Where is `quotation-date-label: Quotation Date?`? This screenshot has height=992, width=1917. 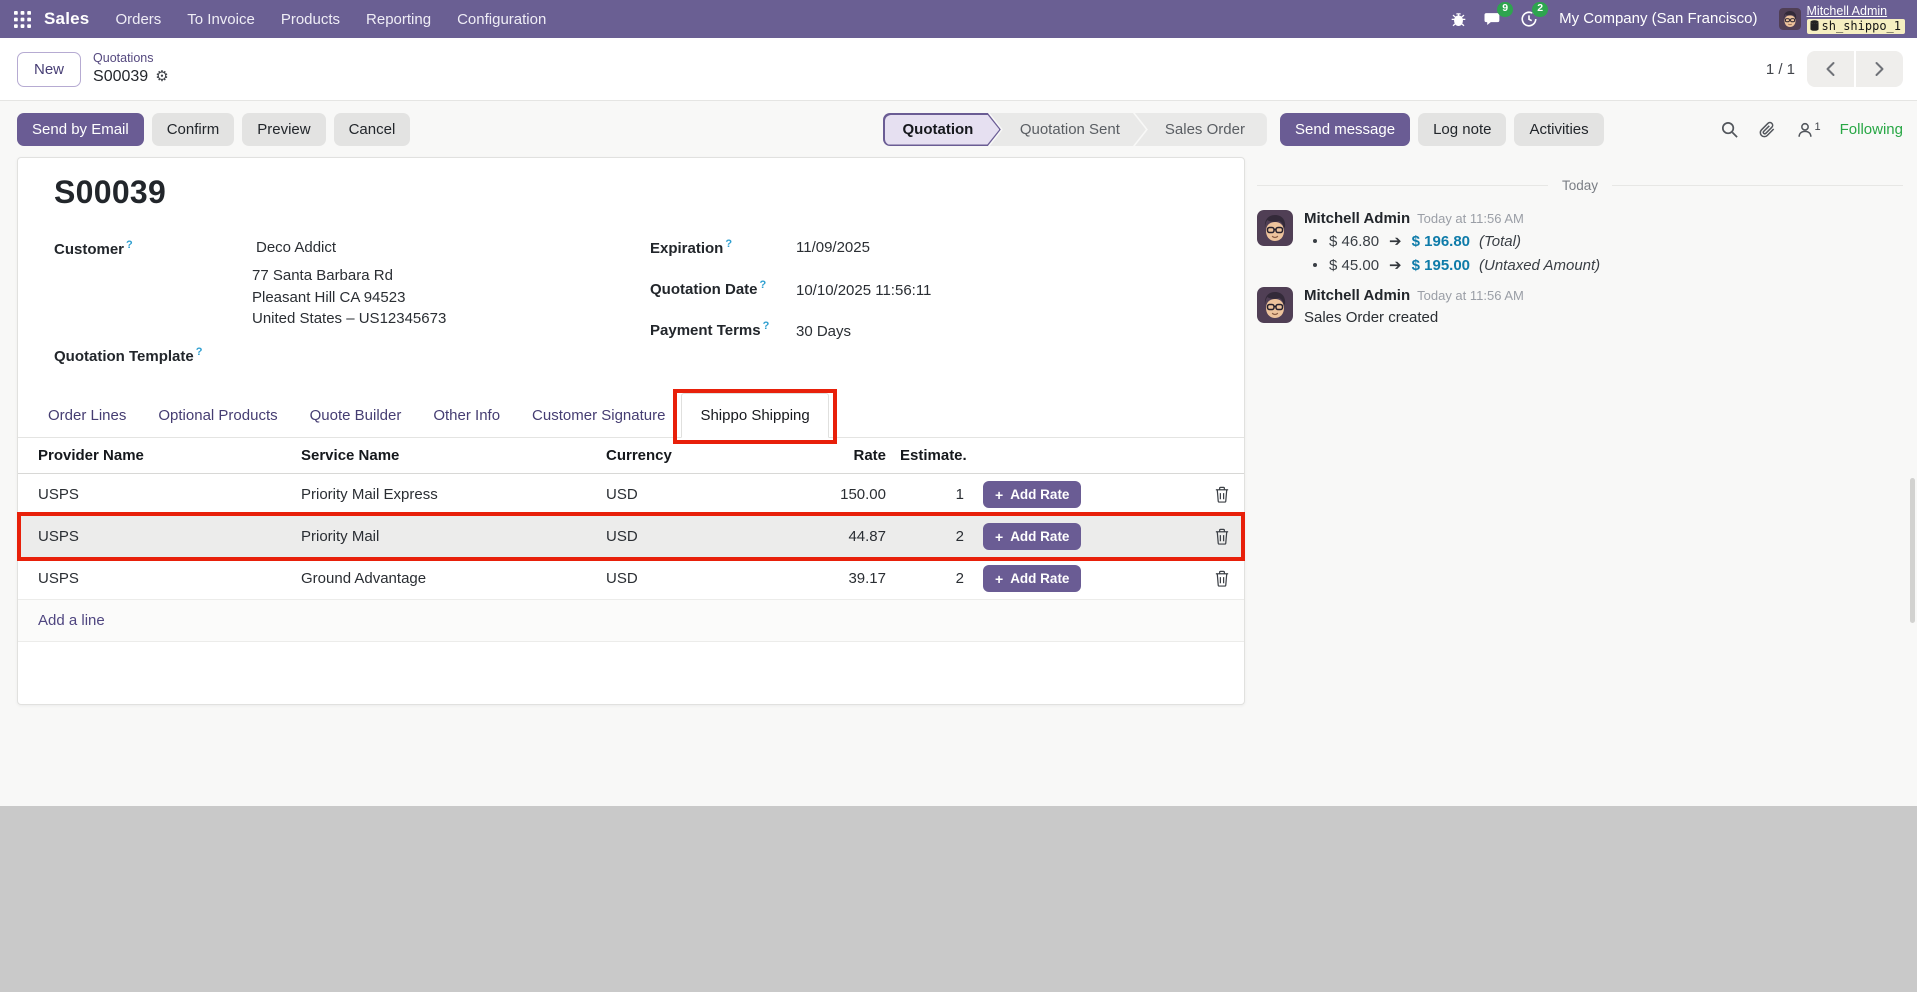 quotation-date-label: Quotation Date? is located at coordinates (708, 288).